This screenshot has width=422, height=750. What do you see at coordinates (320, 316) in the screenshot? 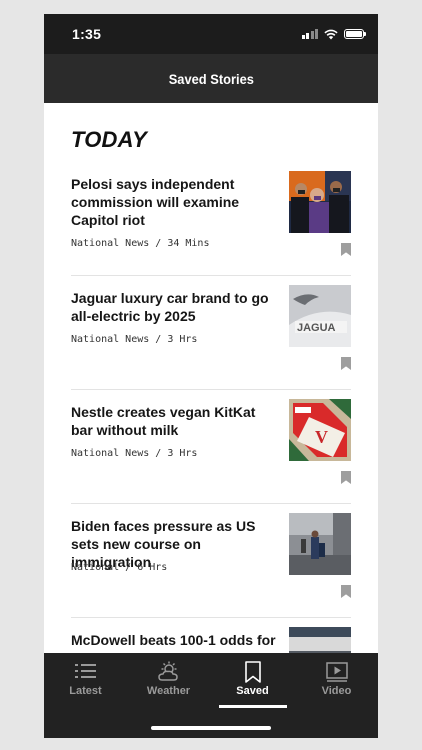
I see `story-thumbnail: JAGUA` at bounding box center [320, 316].